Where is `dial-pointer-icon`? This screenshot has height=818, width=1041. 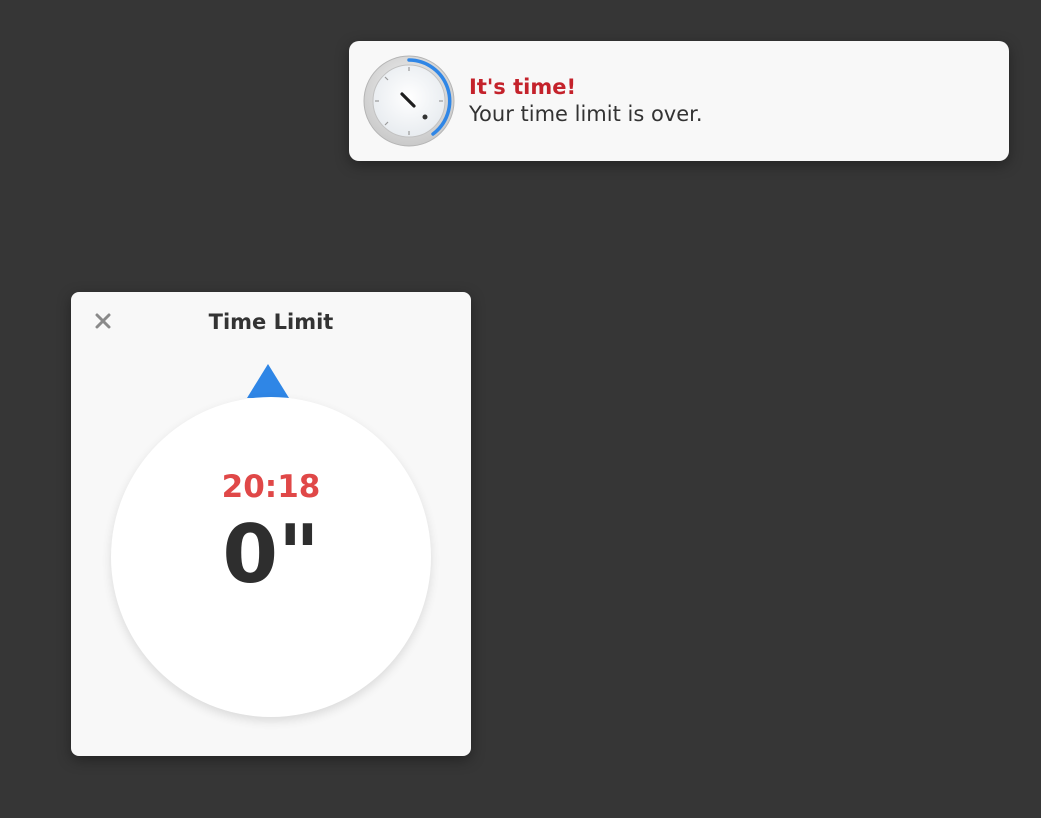
dial-pointer-icon is located at coordinates (268, 381).